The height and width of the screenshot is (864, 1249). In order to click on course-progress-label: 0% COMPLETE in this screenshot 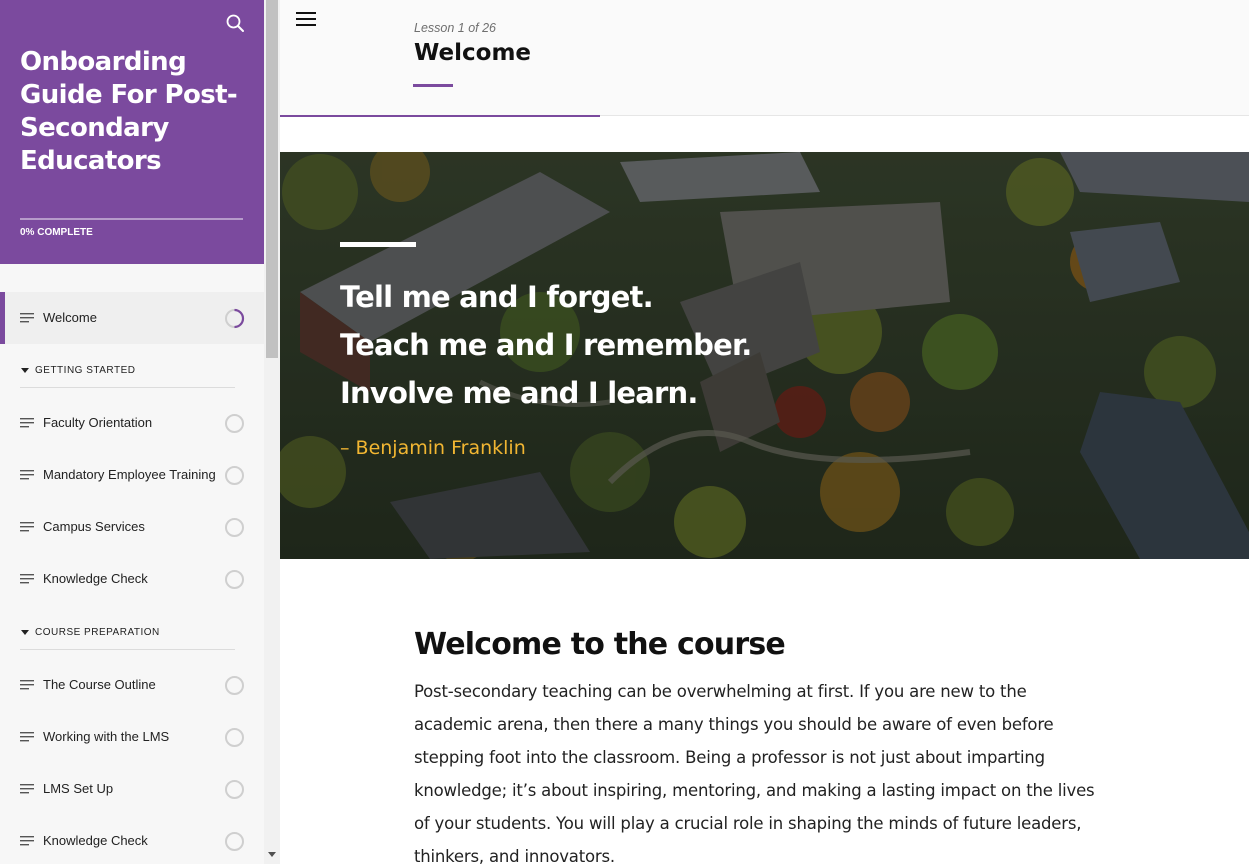, I will do `click(56, 232)`.